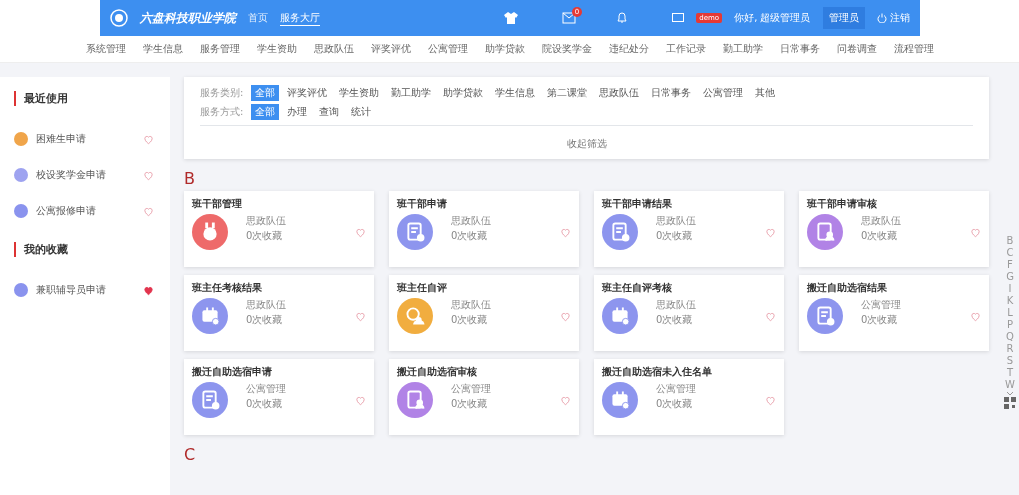 This screenshot has height=495, width=1019. What do you see at coordinates (484, 372) in the screenshot?
I see `card-title: 搬迁自助选宿审核` at bounding box center [484, 372].